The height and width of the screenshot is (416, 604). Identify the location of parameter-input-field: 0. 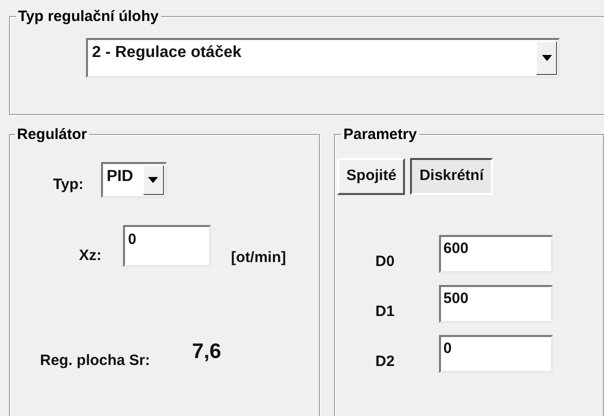
(496, 354).